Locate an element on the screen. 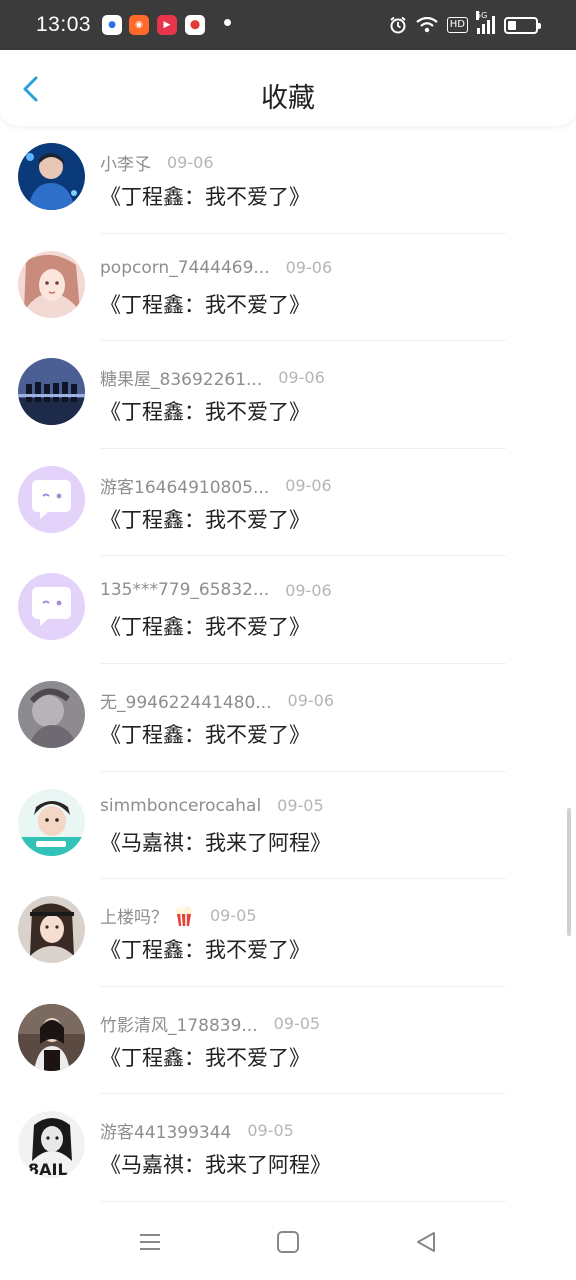 The height and width of the screenshot is (1280, 576). battery-icon is located at coordinates (522, 25).